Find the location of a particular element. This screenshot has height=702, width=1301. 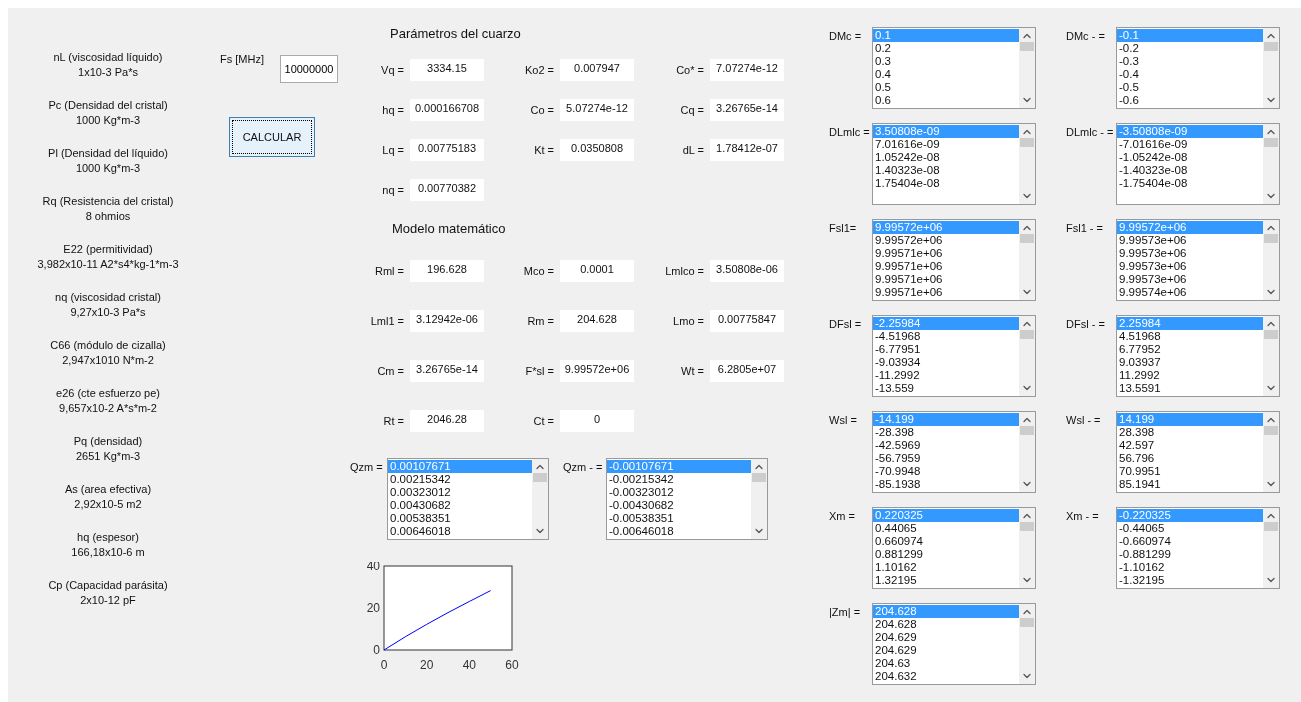

list-item: 1.05242e-08 is located at coordinates (946, 157).